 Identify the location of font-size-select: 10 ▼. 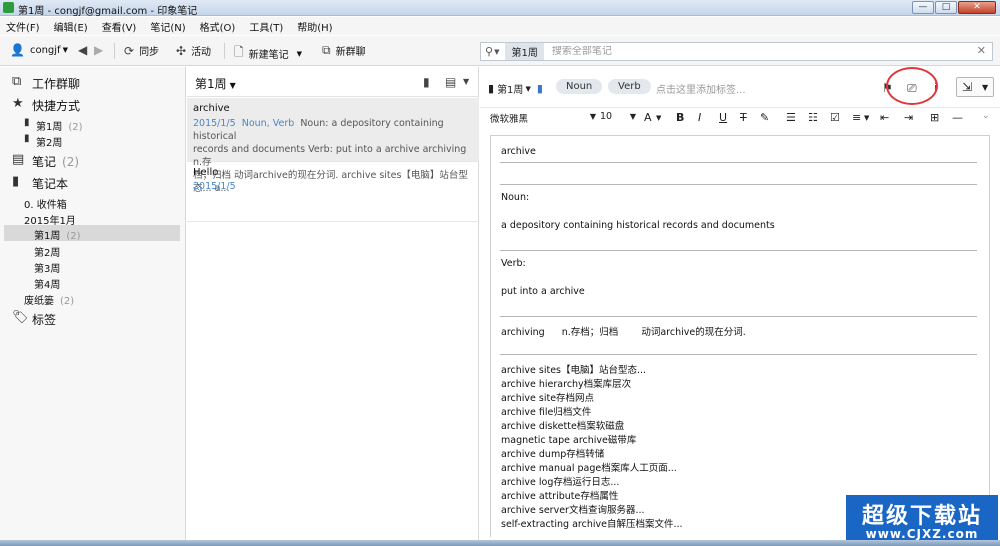
(618, 118).